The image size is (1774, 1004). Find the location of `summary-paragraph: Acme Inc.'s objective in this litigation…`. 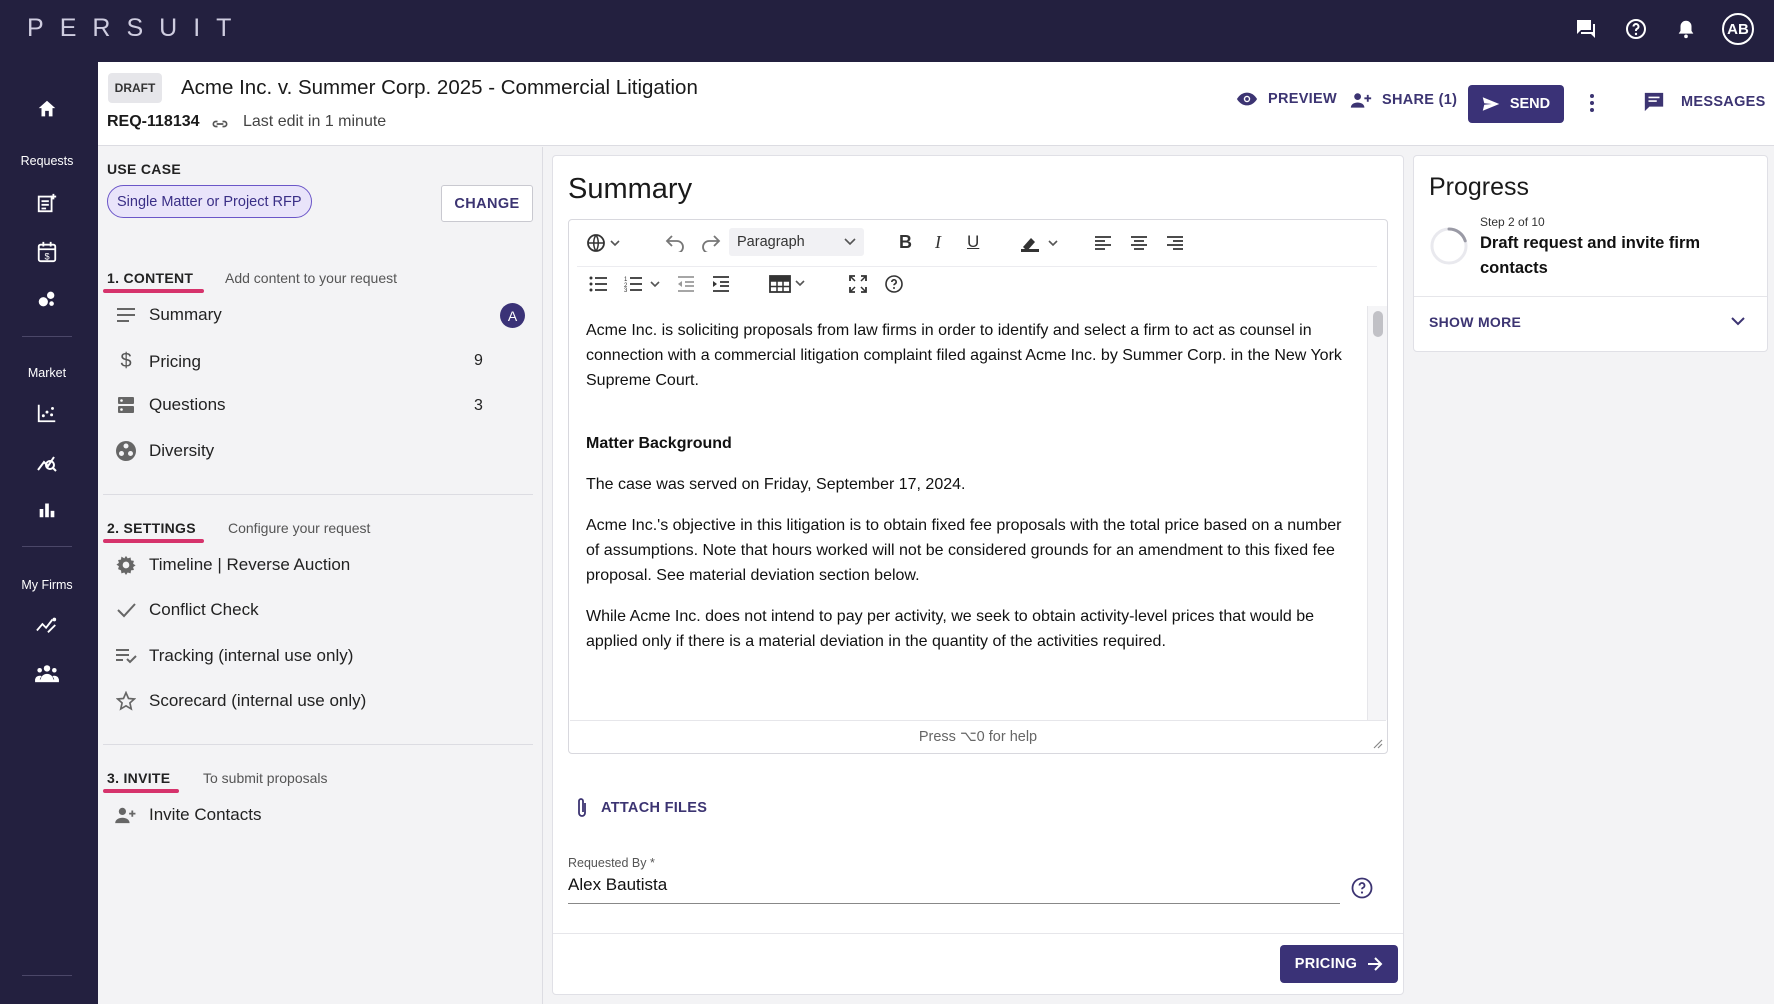

summary-paragraph: Acme Inc.'s objective in this litigation… is located at coordinates (964, 550).